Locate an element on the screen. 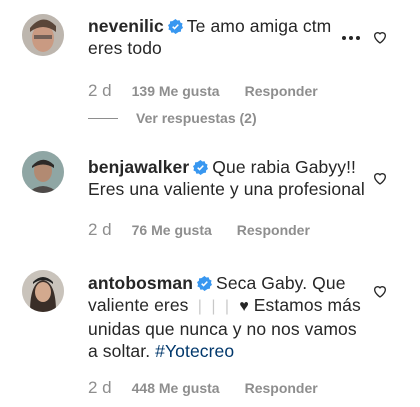 Image resolution: width=420 pixels, height=407 pixels. avatar-benjawalker-image is located at coordinates (43, 172).